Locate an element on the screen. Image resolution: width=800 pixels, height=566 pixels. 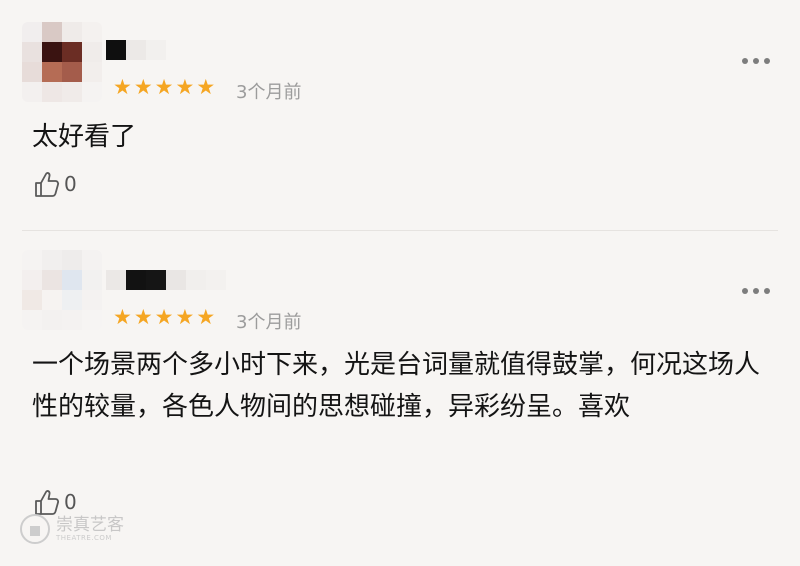
review-content: 太好看了 is located at coordinates (84, 137).